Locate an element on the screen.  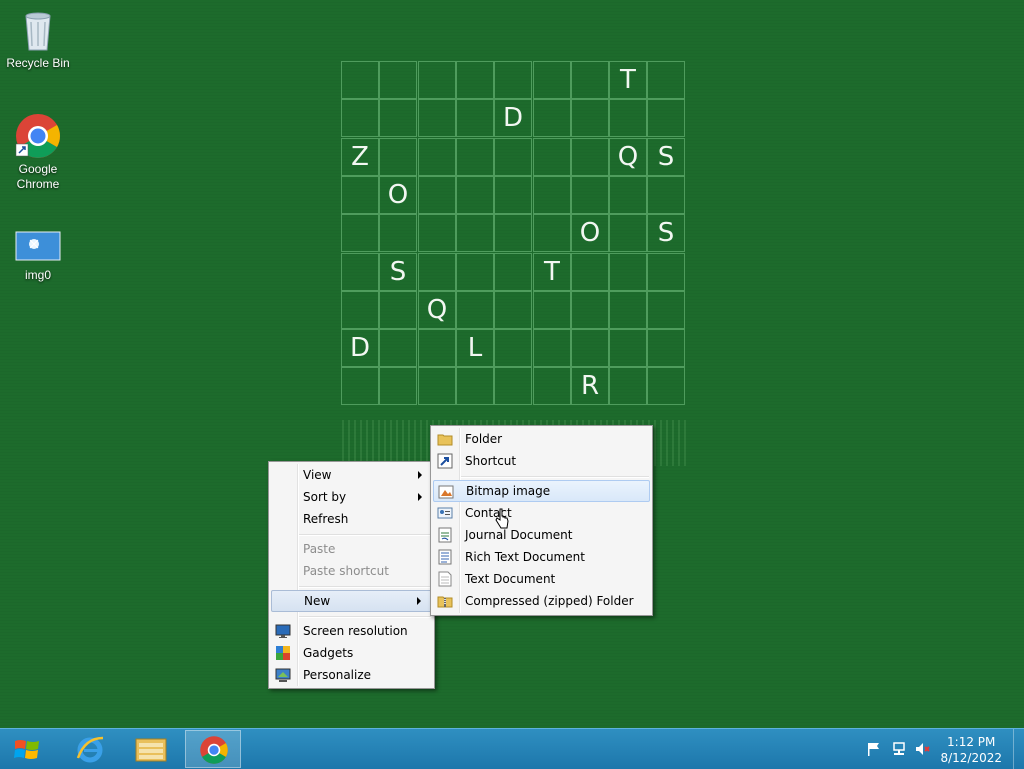
menu-item-sort-by: Sort by is located at coordinates (351, 497).